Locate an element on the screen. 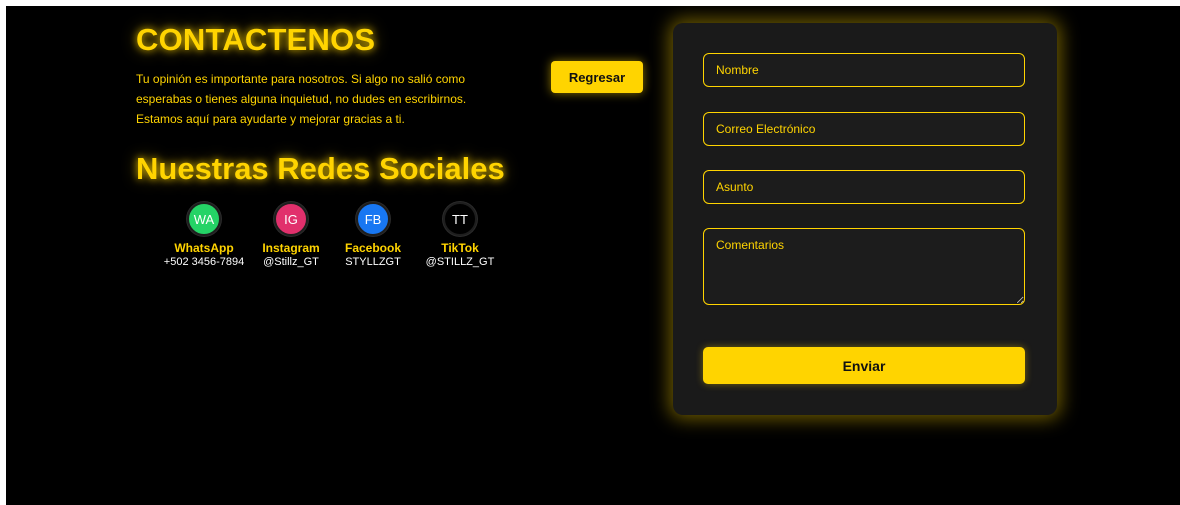 The image size is (1180, 505). social-name: WhatsApp is located at coordinates (204, 248).